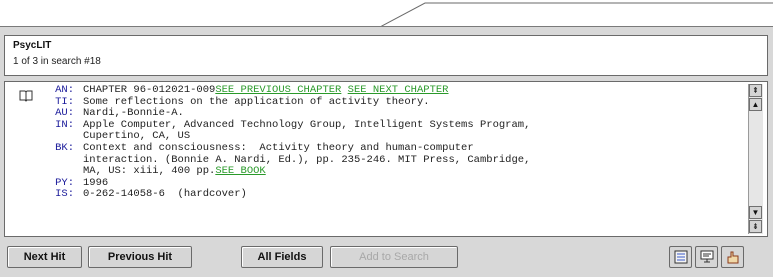 Image resolution: width=773 pixels, height=277 pixels. Describe the element at coordinates (64, 147) in the screenshot. I see `field-label: BK:` at that location.